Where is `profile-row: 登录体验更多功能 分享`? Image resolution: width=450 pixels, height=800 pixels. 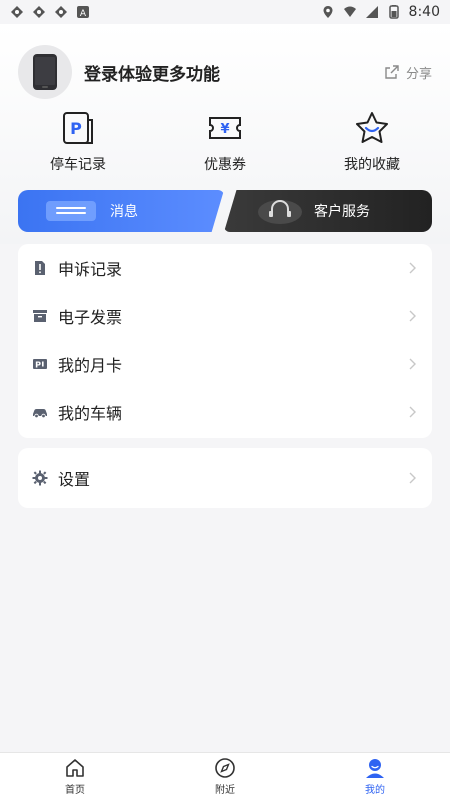
profile-row: 登录体验更多功能 分享 is located at coordinates (225, 72).